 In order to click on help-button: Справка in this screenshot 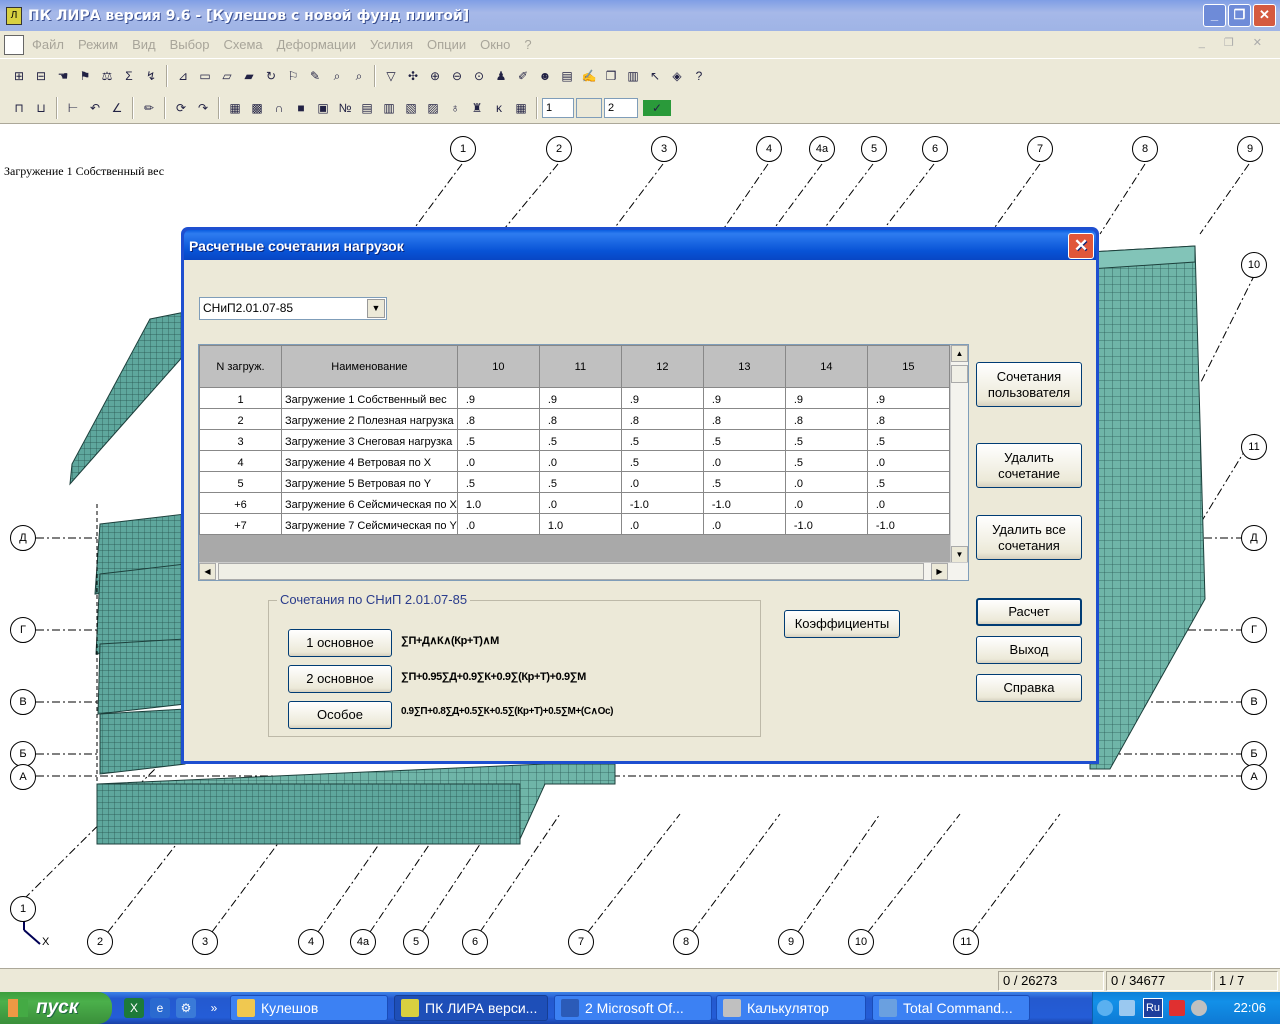, I will do `click(1029, 688)`.